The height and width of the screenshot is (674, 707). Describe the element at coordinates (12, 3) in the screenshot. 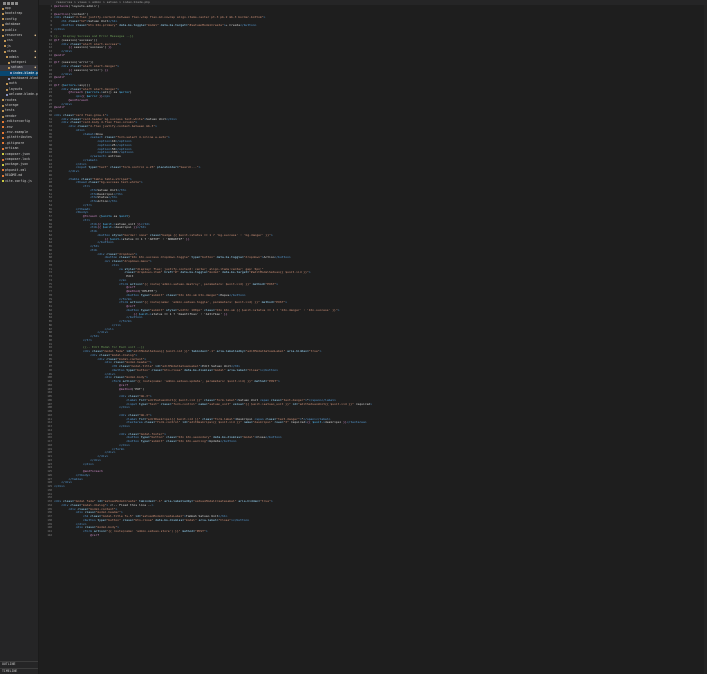

I see `refresh-icon` at that location.